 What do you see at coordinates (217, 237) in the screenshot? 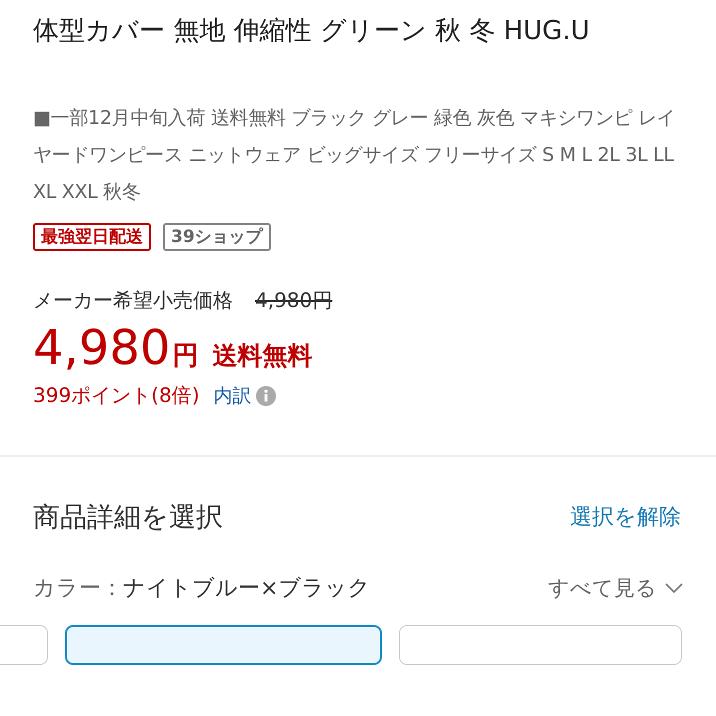
I see `shop-badge: 39ショップ` at bounding box center [217, 237].